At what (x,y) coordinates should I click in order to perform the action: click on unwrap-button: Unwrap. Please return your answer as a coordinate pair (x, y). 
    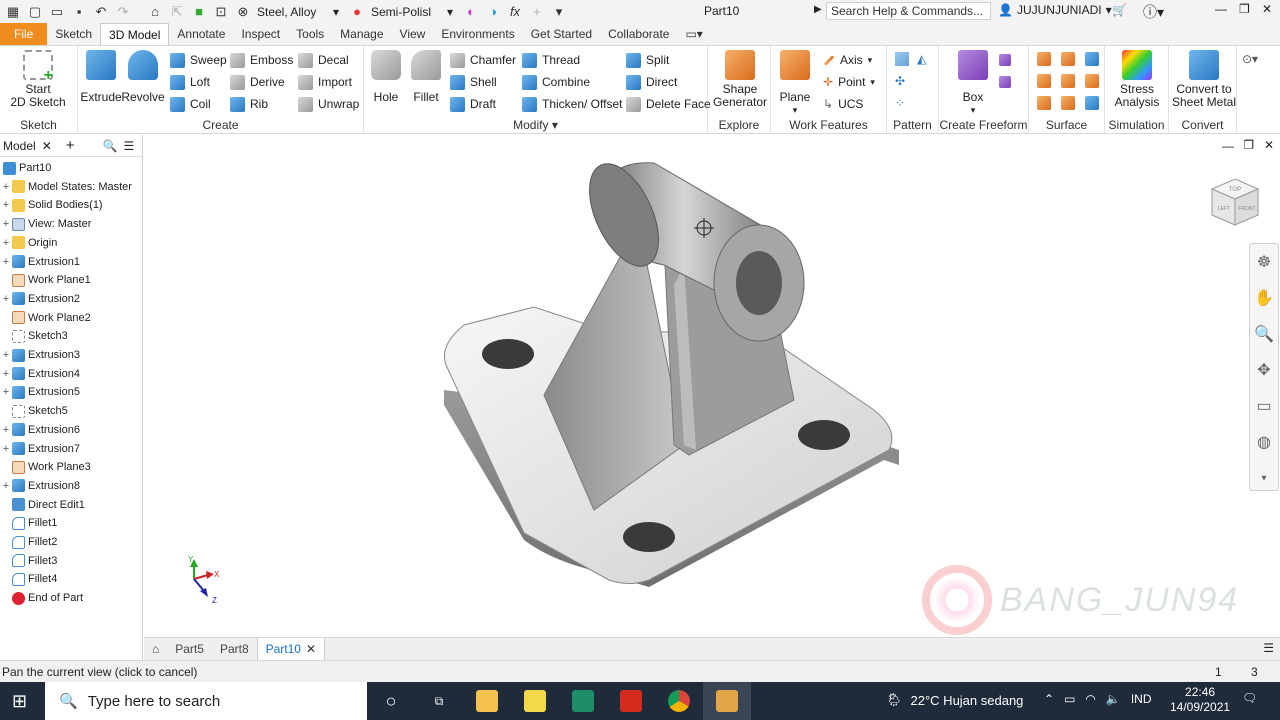
    Looking at the image, I should click on (328, 104).